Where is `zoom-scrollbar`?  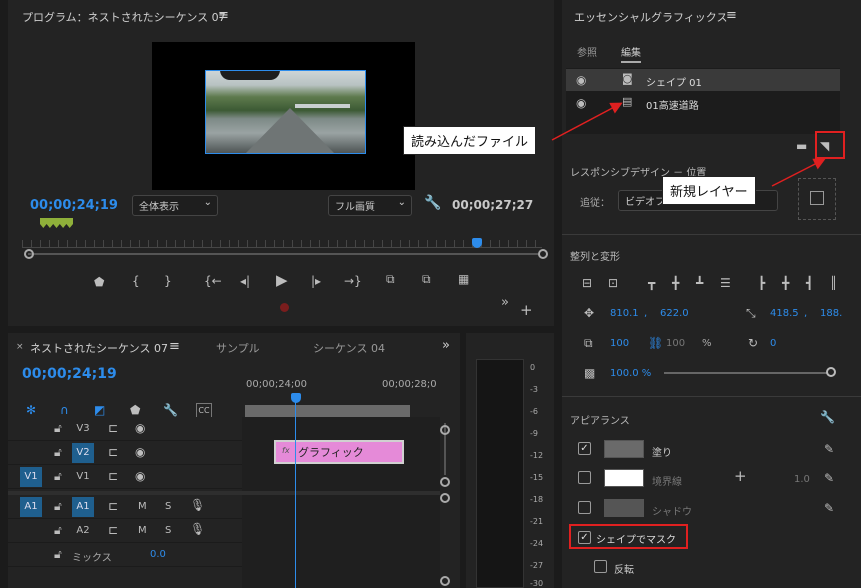 zoom-scrollbar is located at coordinates (283, 254).